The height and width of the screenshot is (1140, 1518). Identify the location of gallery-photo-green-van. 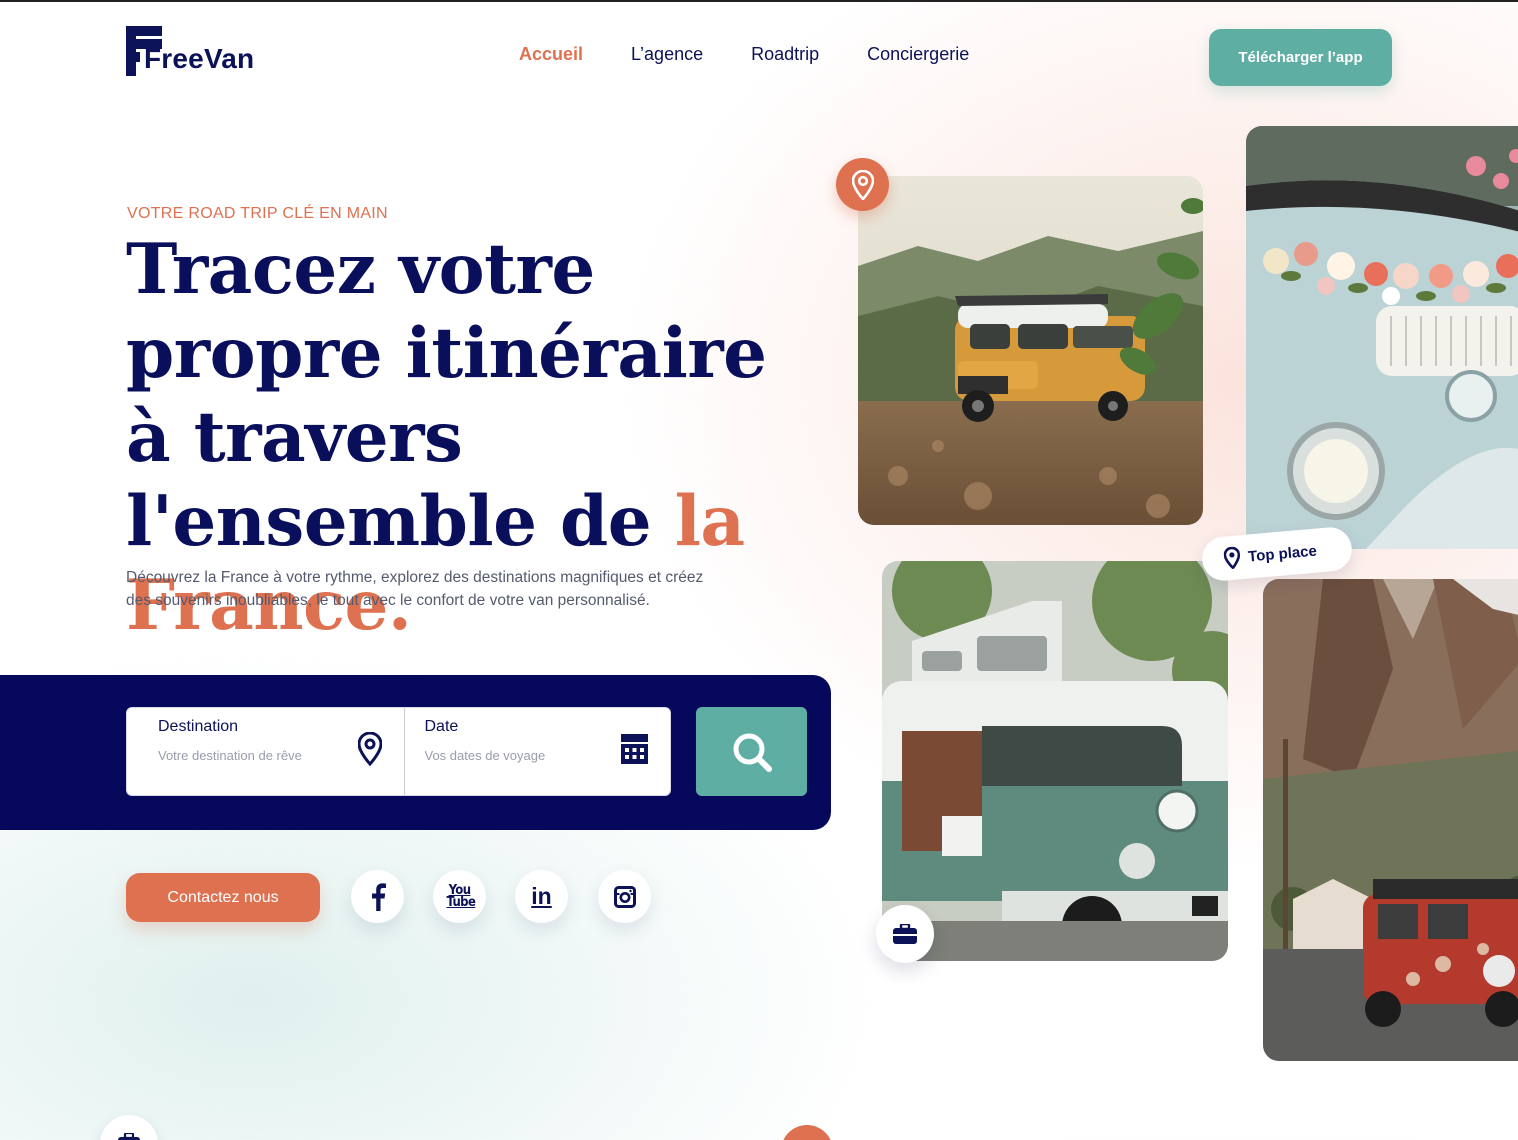
(1055, 761).